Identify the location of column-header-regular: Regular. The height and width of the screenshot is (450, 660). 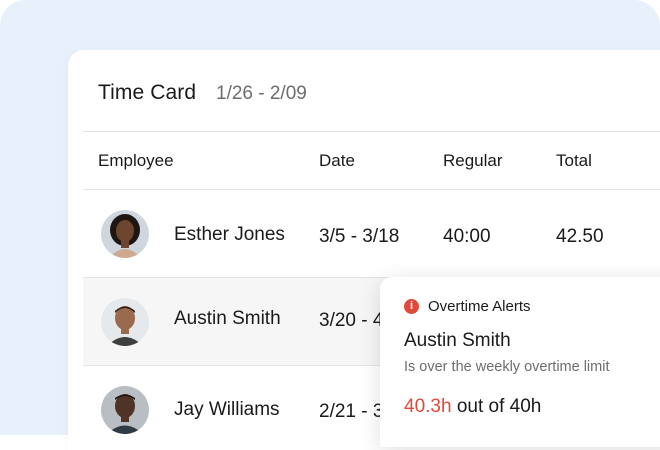
(473, 161).